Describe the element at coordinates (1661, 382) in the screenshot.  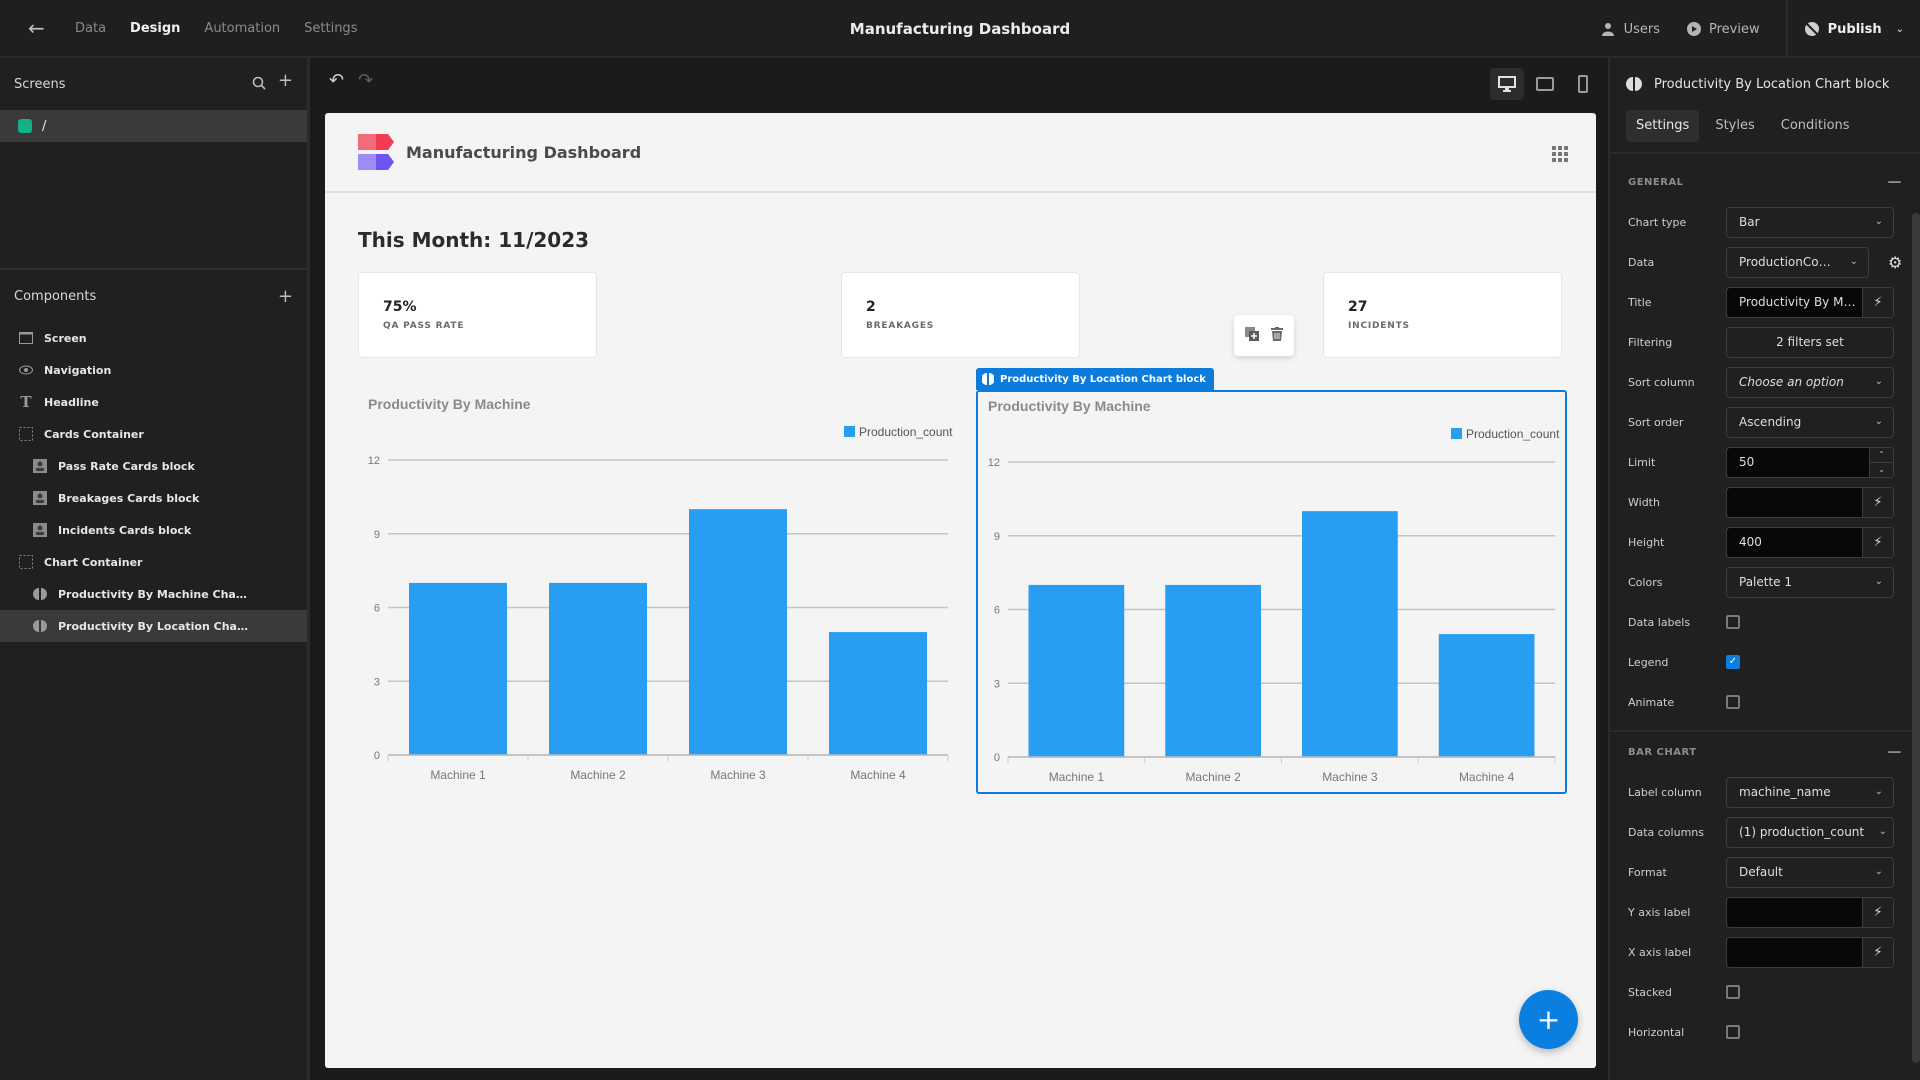
I see `sort-column-label: Sort column` at that location.